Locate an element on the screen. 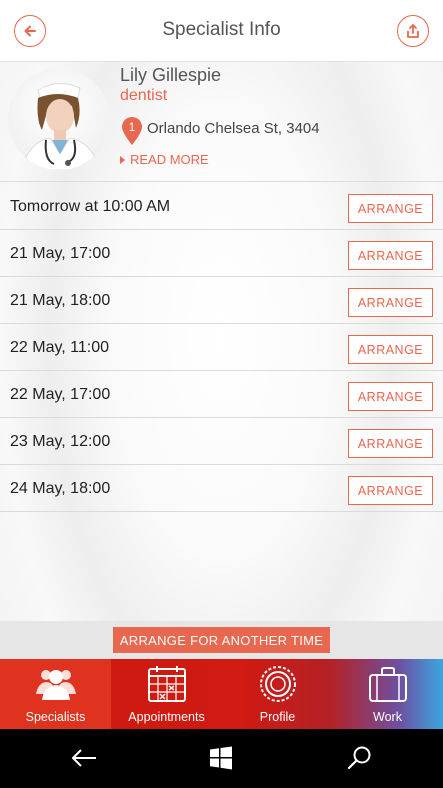 Image resolution: width=443 pixels, height=788 pixels. avatar is located at coordinates (59, 119).